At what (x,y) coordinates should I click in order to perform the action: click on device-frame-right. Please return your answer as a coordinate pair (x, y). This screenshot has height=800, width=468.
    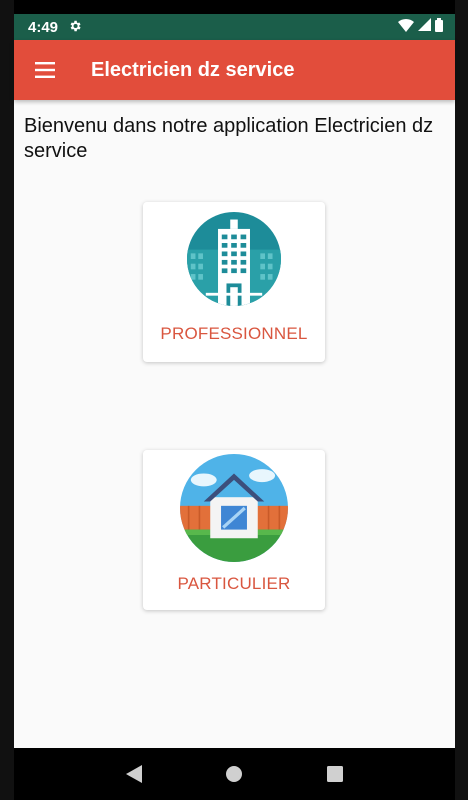
    Looking at the image, I should click on (461, 400).